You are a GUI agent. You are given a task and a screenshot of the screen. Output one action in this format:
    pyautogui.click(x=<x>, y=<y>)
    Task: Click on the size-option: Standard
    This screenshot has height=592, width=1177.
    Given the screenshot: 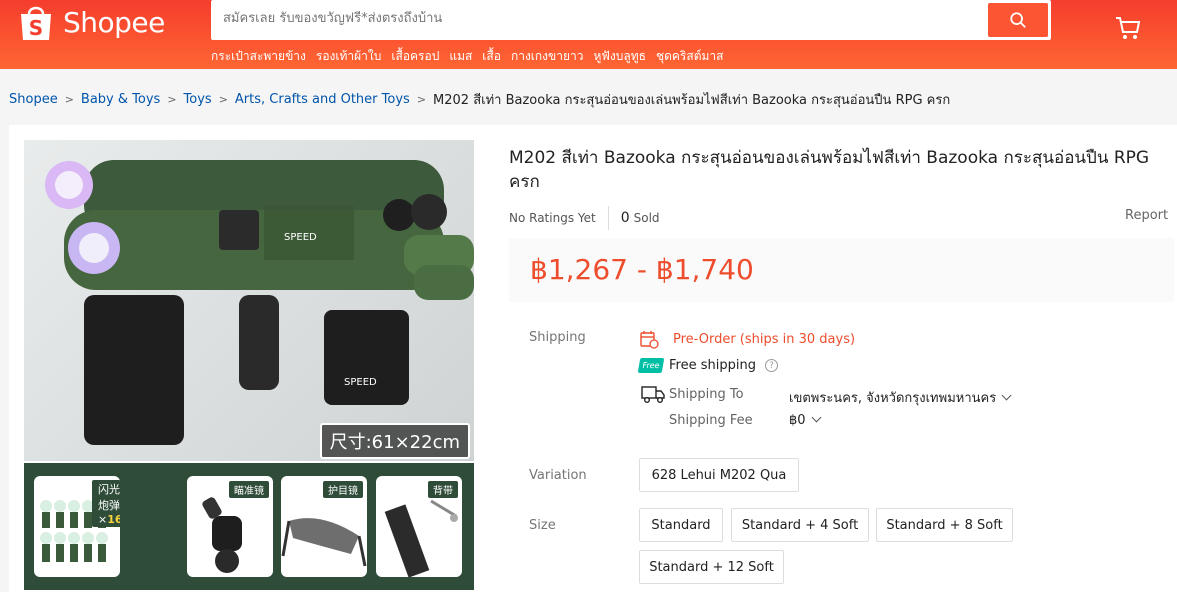 What is the action you would take?
    pyautogui.click(x=681, y=525)
    